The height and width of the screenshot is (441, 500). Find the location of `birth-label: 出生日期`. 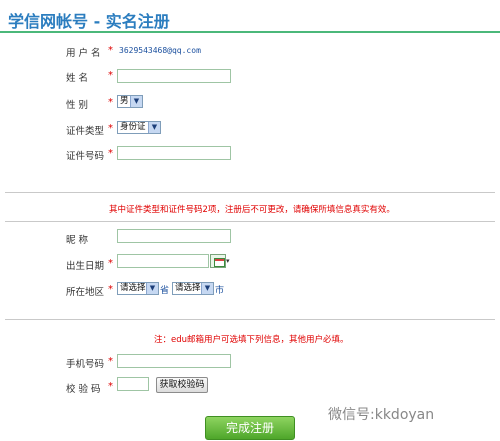

birth-label: 出生日期 is located at coordinates (85, 266).